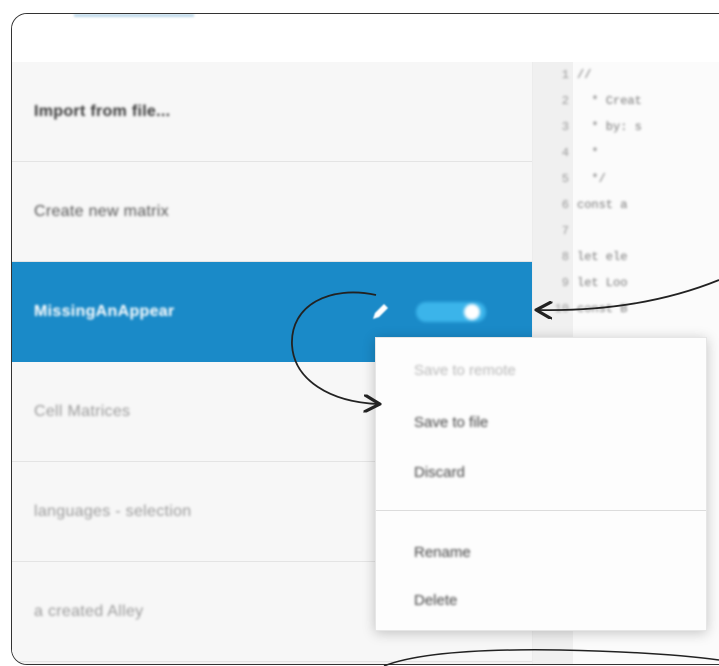 This screenshot has height=666, width=719. What do you see at coordinates (272, 212) in the screenshot?
I see `menu-item-create: Create new matrix` at bounding box center [272, 212].